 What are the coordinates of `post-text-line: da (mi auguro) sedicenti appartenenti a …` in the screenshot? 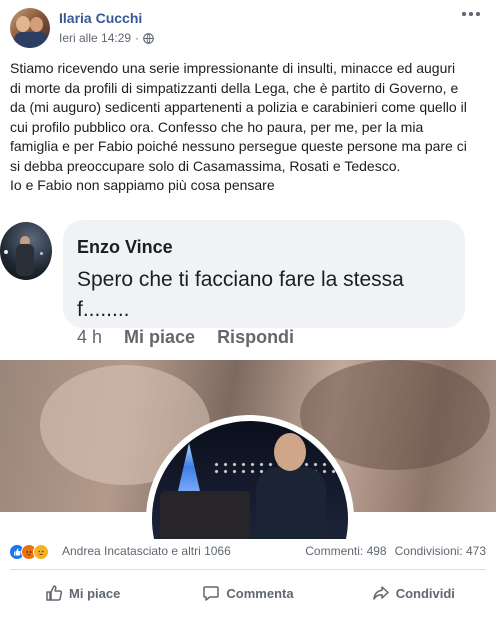 It's located at (238, 107).